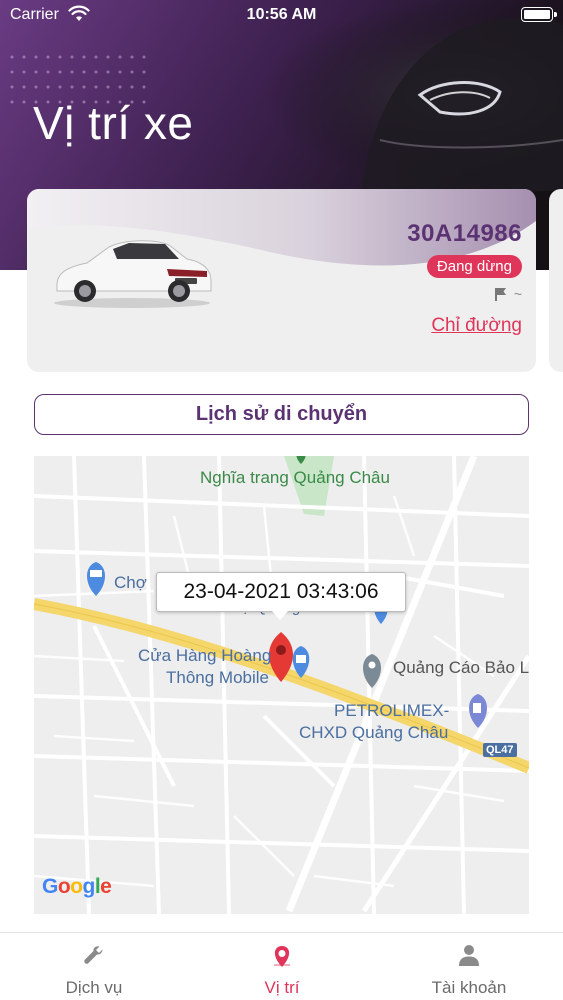 This screenshot has height=1000, width=563. Describe the element at coordinates (392, 710) in the screenshot. I see `map-label-petrolimex-line1: PETROLIMEX-` at that location.